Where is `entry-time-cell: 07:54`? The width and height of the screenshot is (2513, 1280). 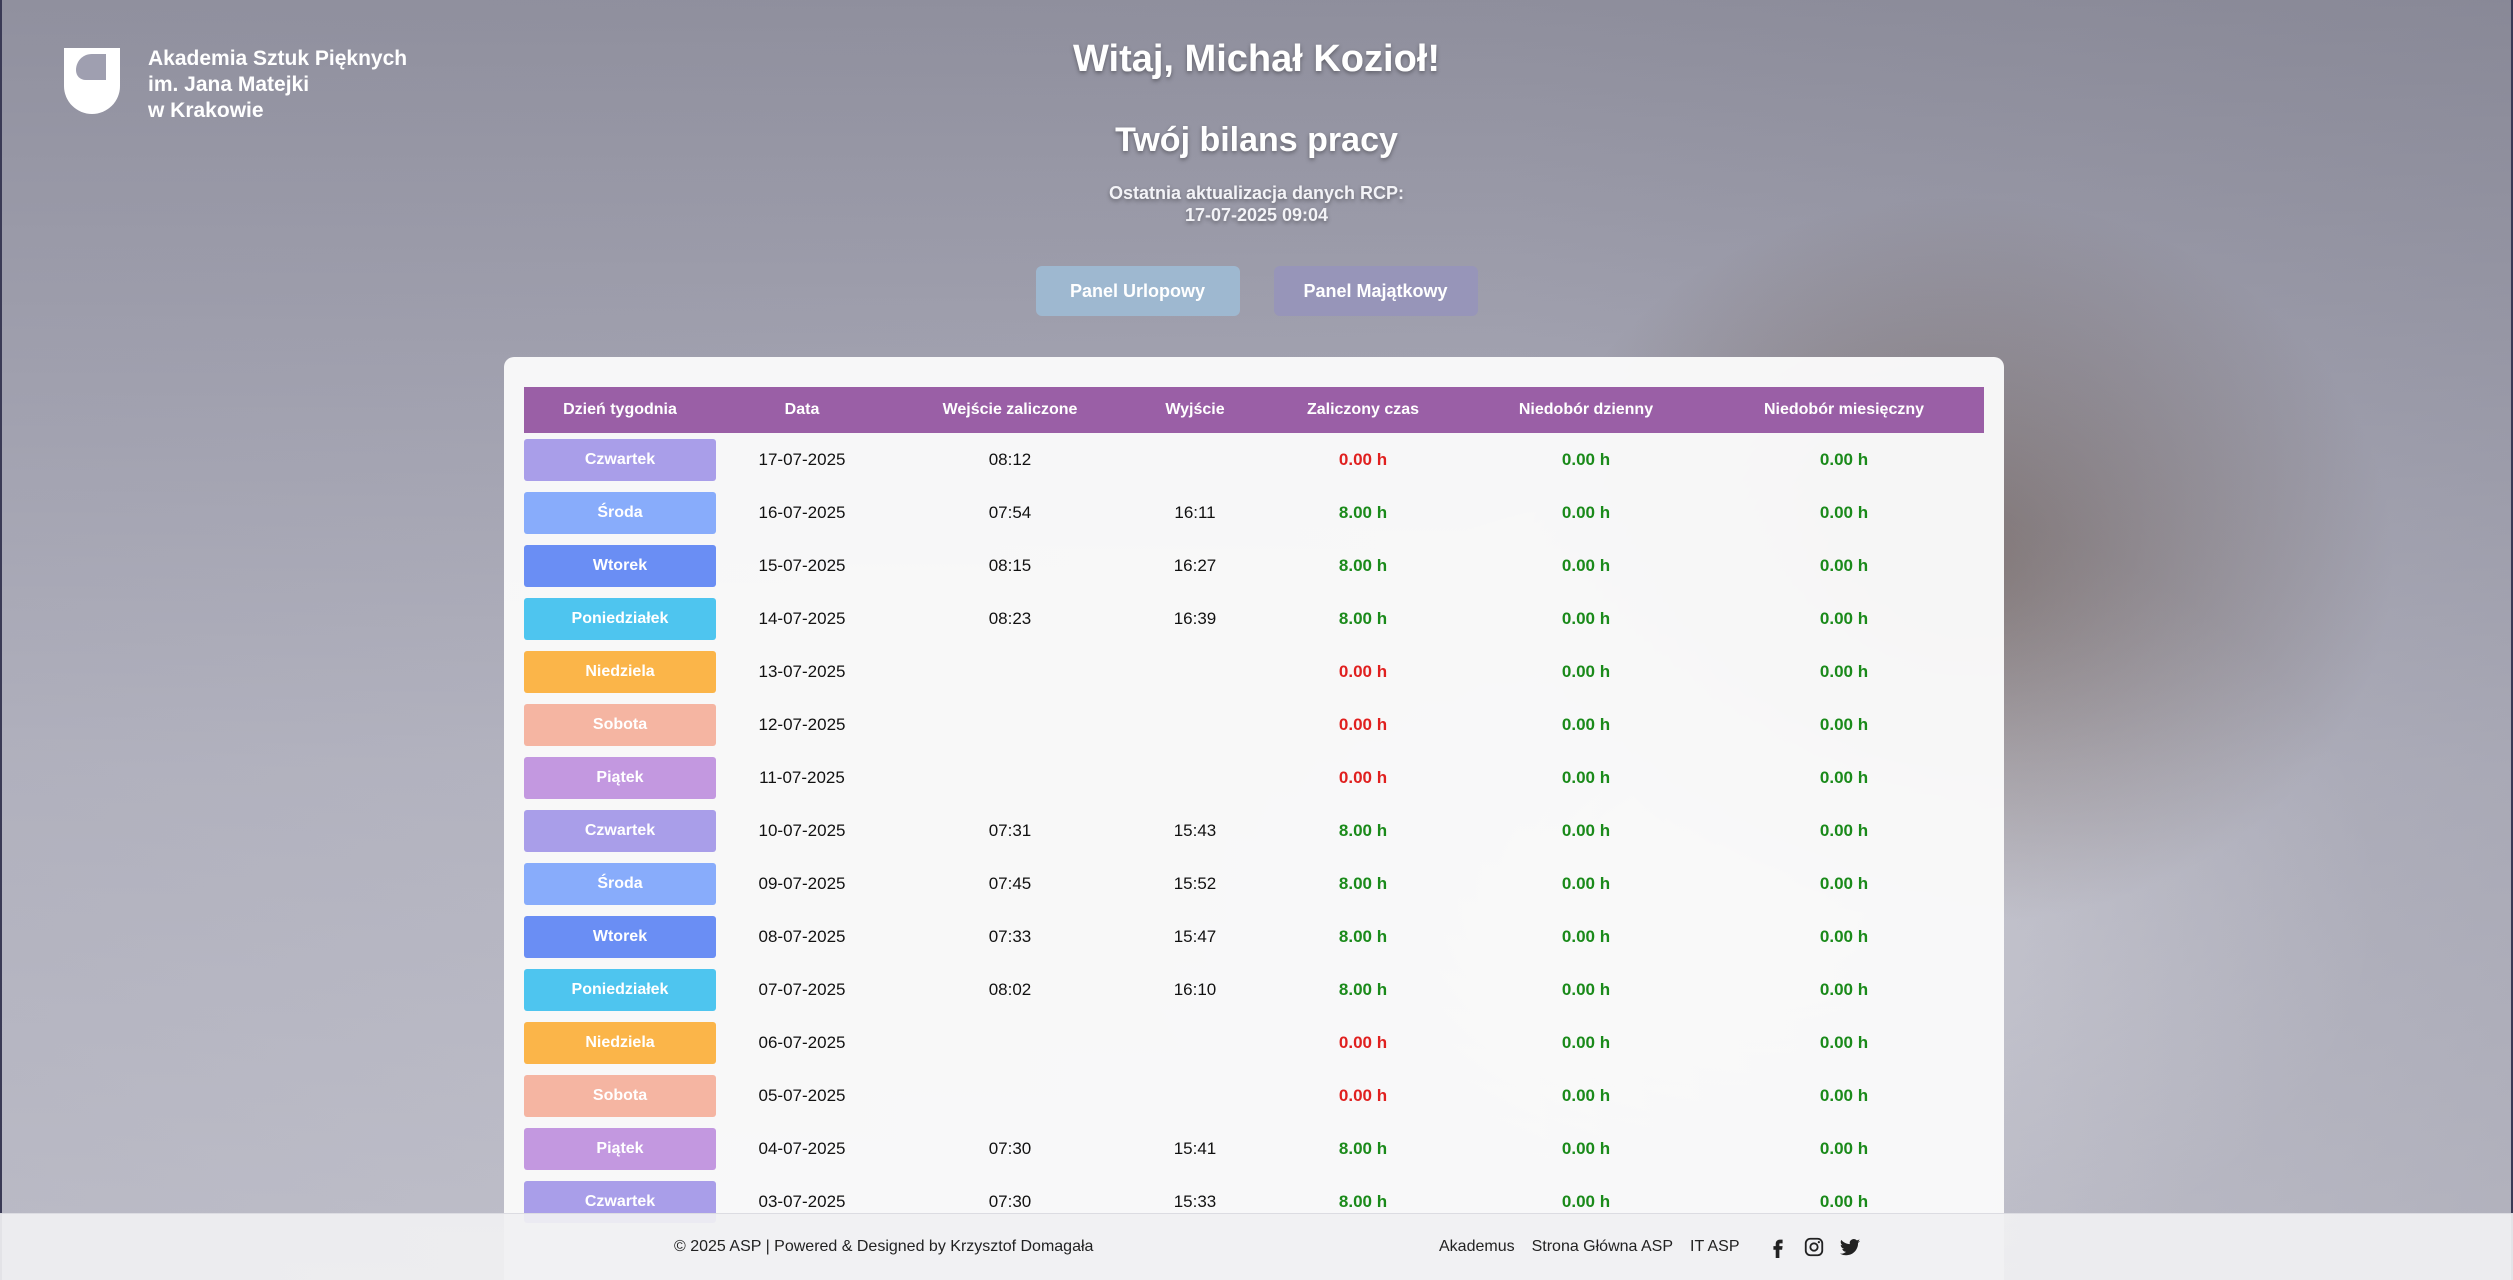
entry-time-cell: 07:54 is located at coordinates (1010, 512).